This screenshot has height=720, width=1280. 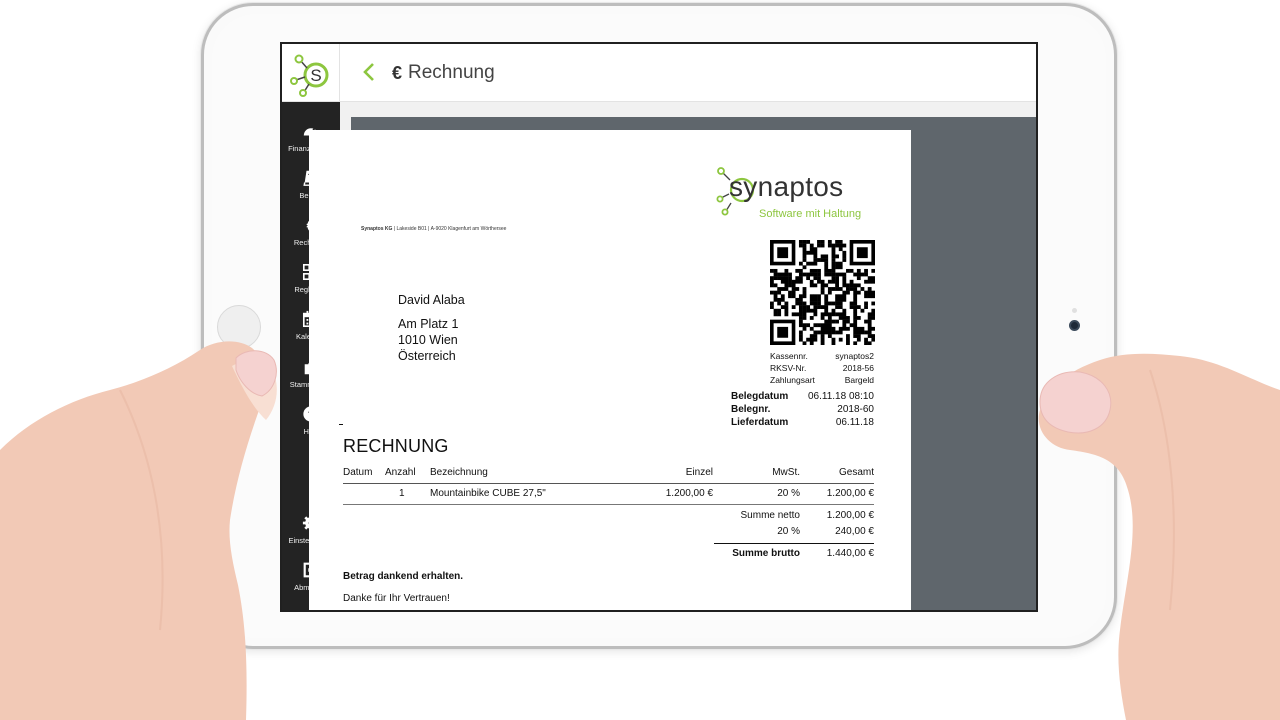 I want to click on cell-anzahl: 1, so click(x=402, y=493).